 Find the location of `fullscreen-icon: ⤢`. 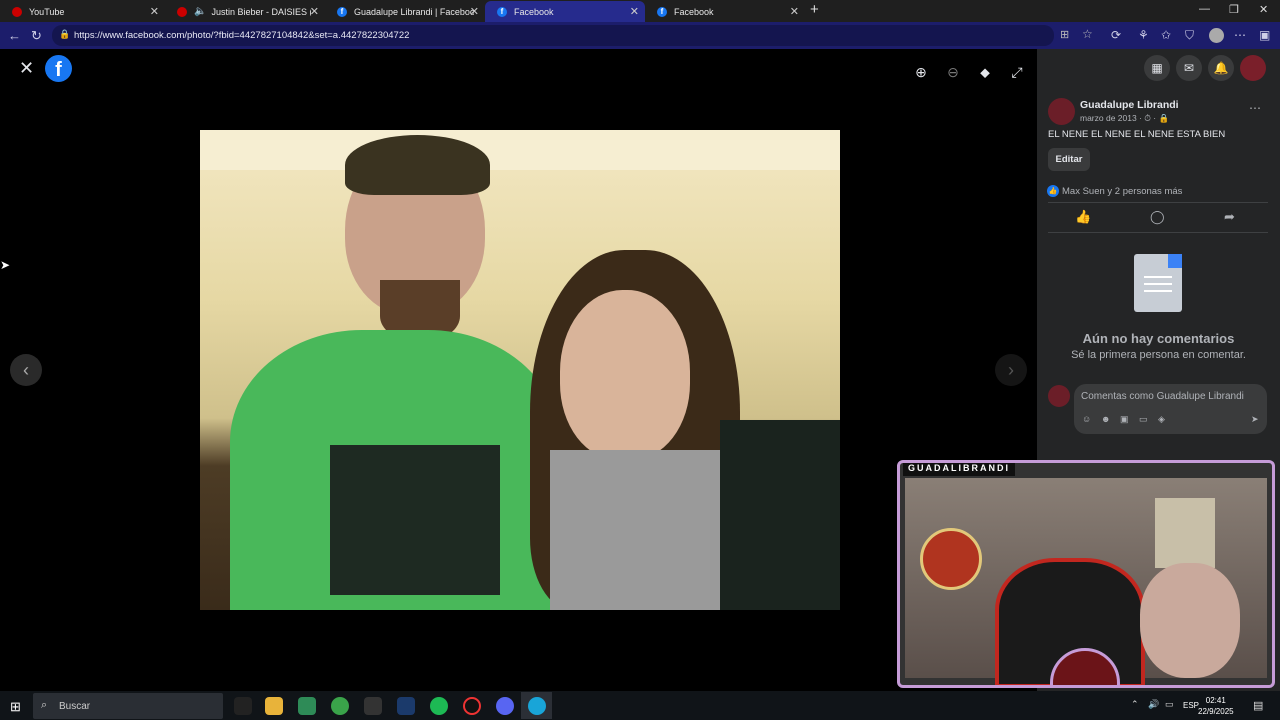

fullscreen-icon: ⤢ is located at coordinates (1017, 72).